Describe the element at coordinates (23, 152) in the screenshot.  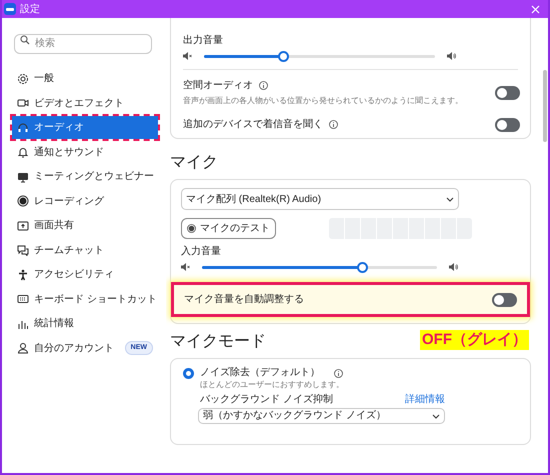
I see `bell-icon` at that location.